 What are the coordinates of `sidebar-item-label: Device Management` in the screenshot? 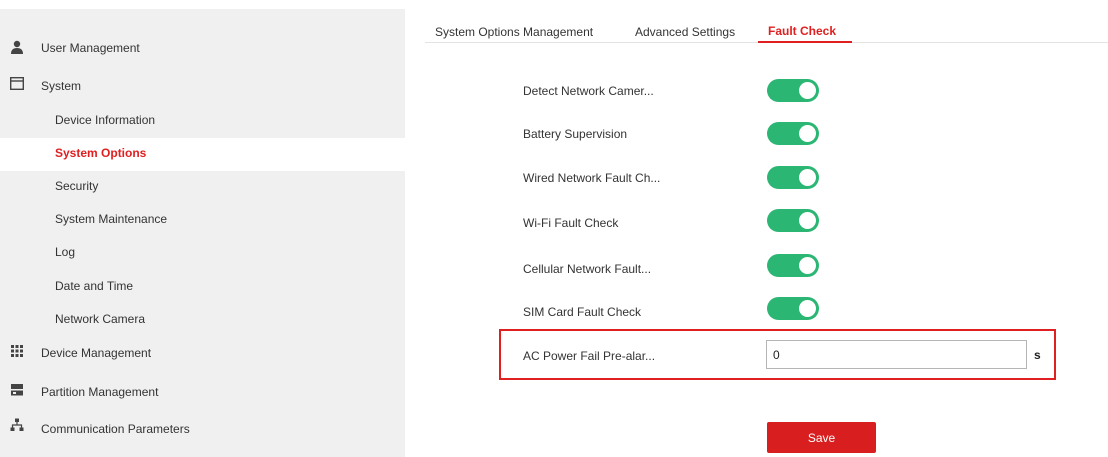 It's located at (96, 353).